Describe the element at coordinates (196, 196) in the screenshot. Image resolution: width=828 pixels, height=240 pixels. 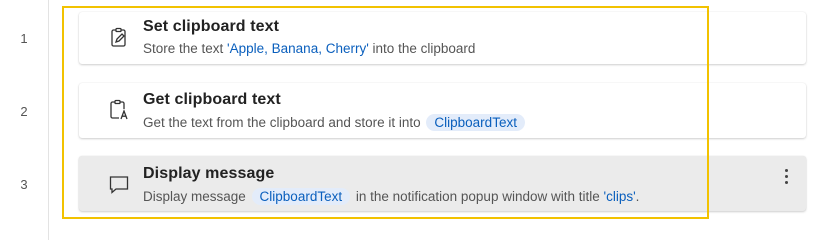
I see `description-text: Display message` at that location.